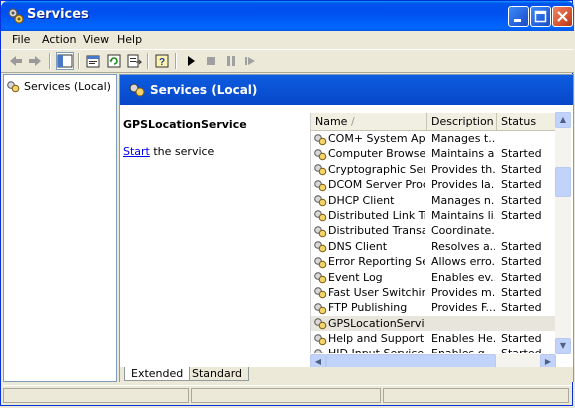 The height and width of the screenshot is (408, 575). What do you see at coordinates (563, 182) in the screenshot?
I see `vertical-scroll-thumb` at bounding box center [563, 182].